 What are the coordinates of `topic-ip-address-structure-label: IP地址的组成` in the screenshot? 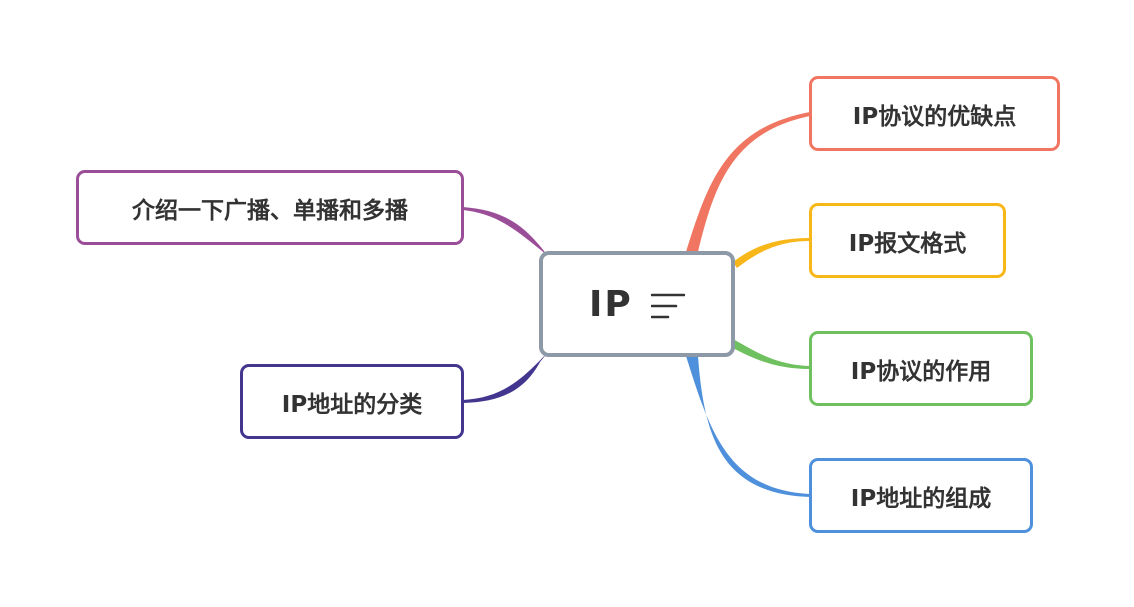 It's located at (921, 498).